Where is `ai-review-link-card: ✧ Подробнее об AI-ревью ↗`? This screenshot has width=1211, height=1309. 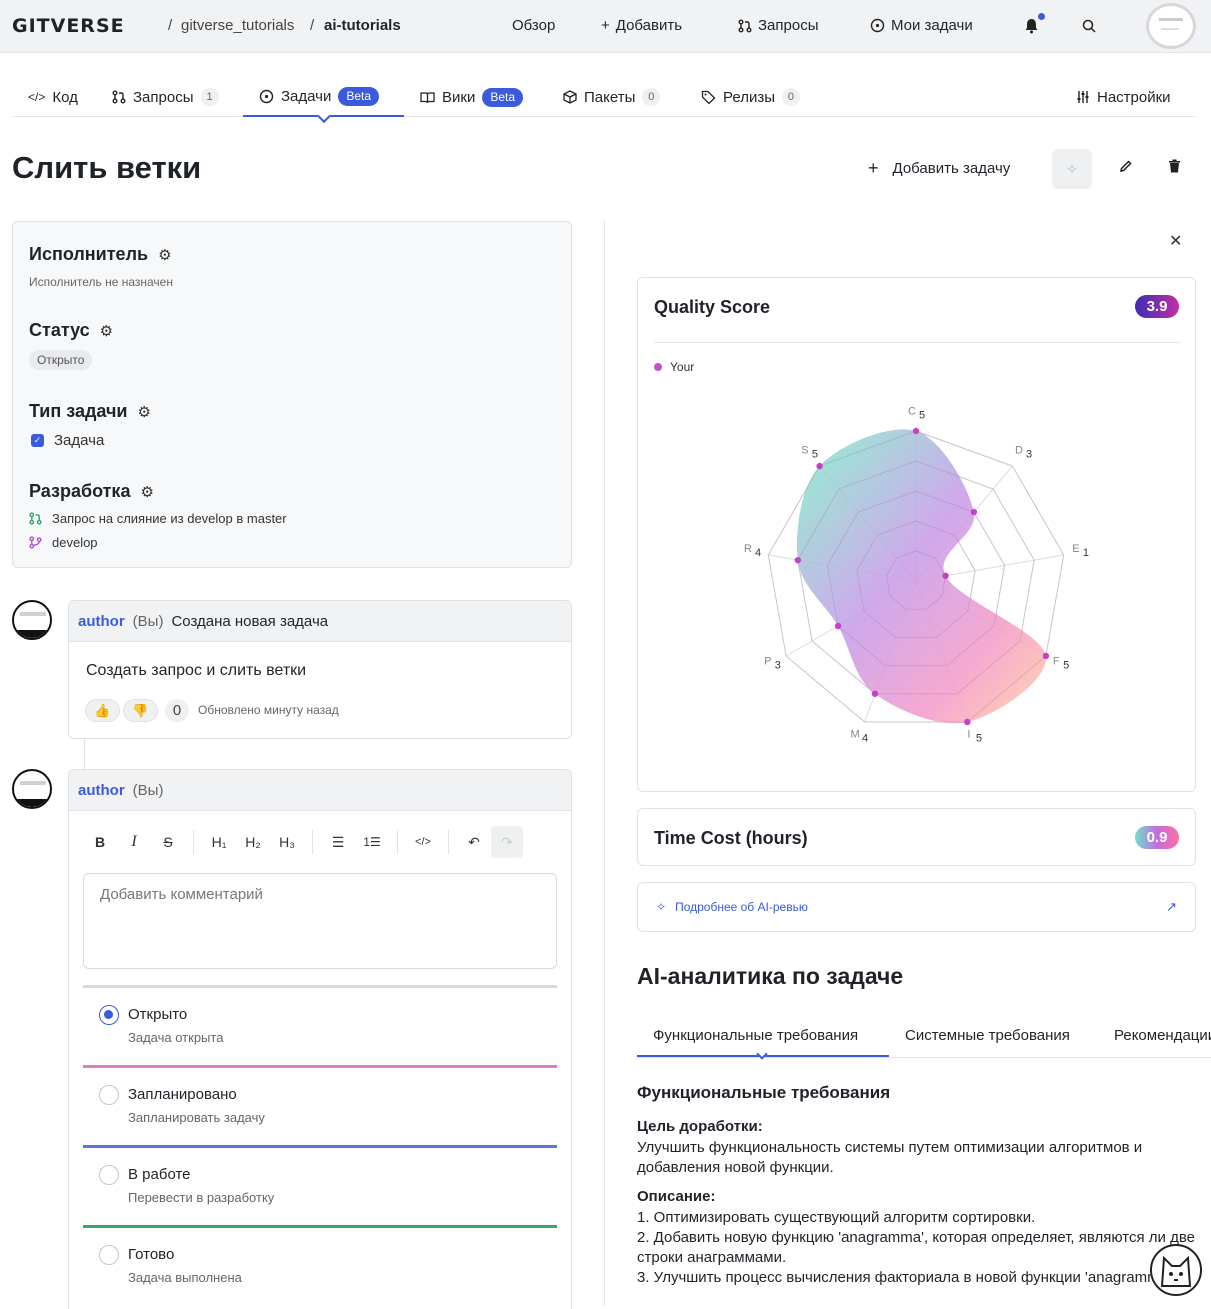
ai-review-link-card: ✧ Подробнее об AI-ревью ↗ is located at coordinates (916, 907).